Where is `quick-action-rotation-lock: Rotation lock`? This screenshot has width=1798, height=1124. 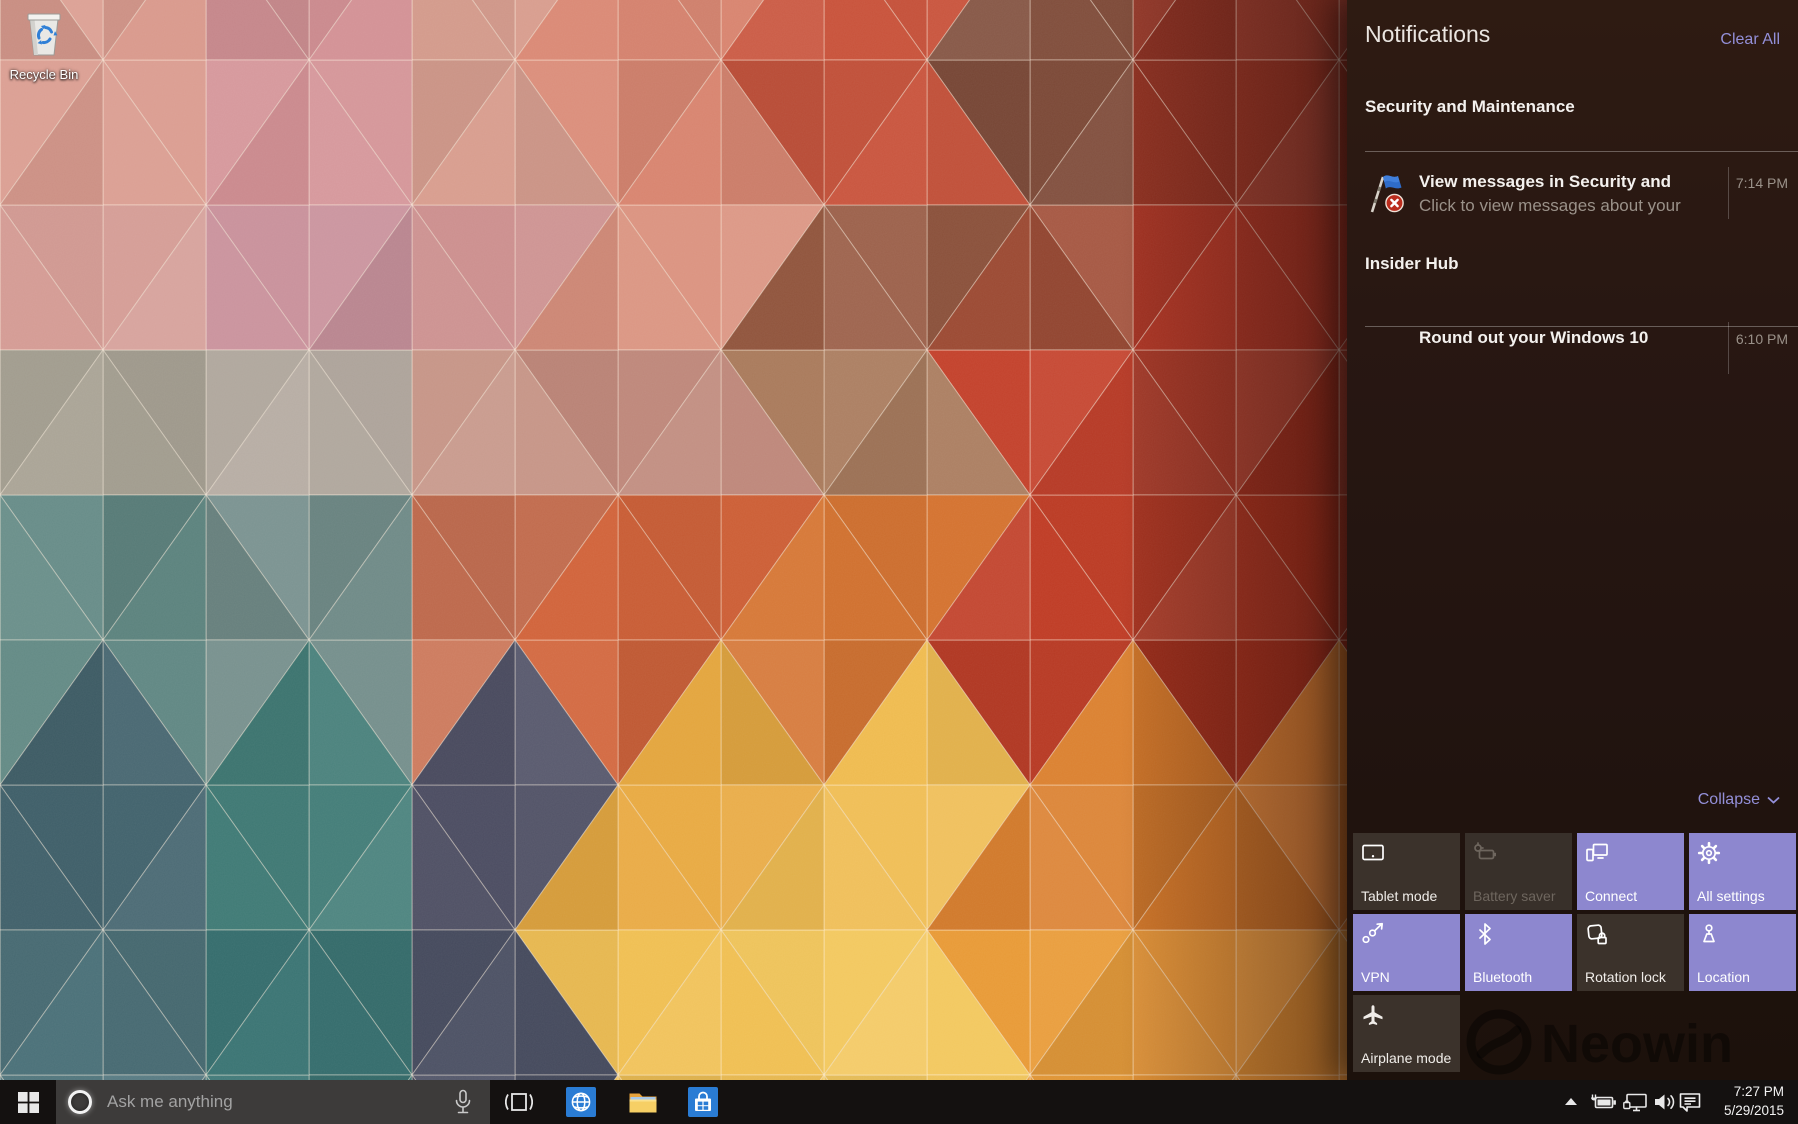
quick-action-rotation-lock: Rotation lock is located at coordinates (1630, 952).